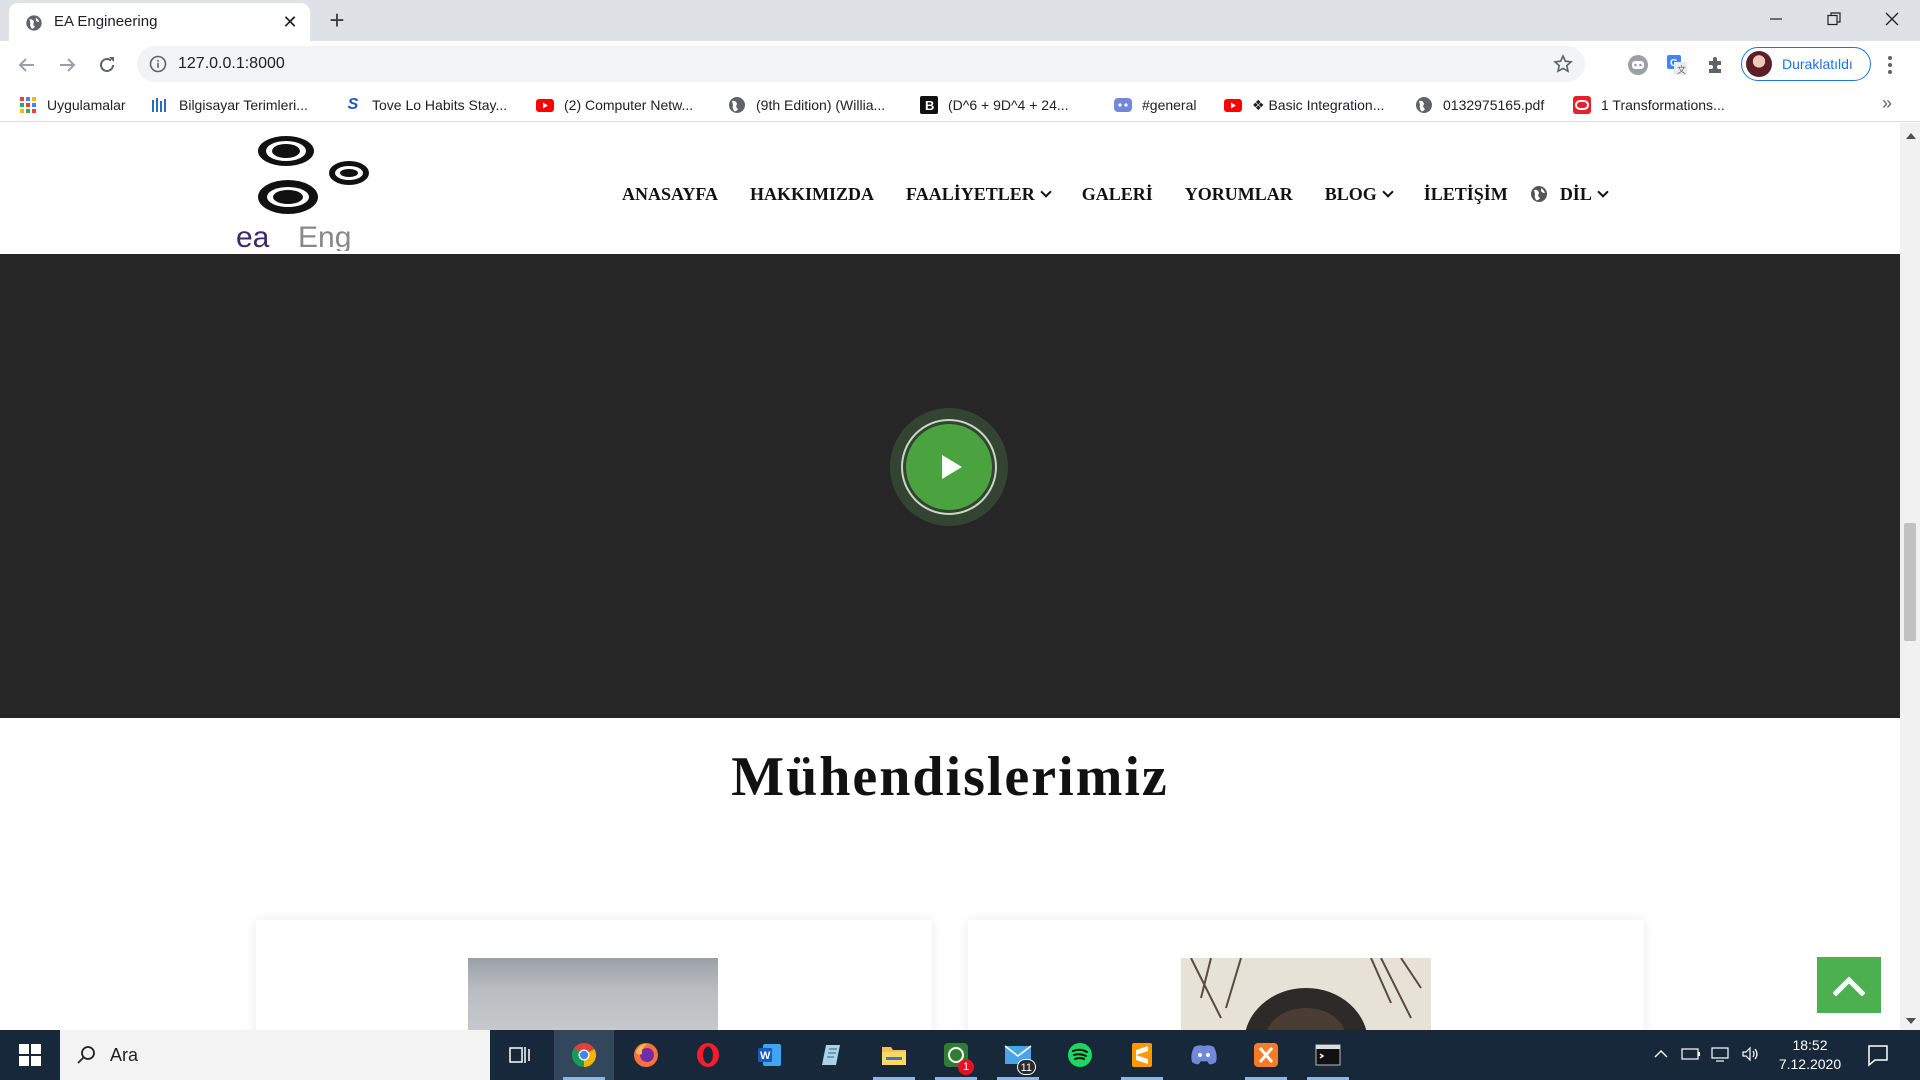 This screenshot has height=1080, width=1920. What do you see at coordinates (27, 65) in the screenshot?
I see `back-button` at bounding box center [27, 65].